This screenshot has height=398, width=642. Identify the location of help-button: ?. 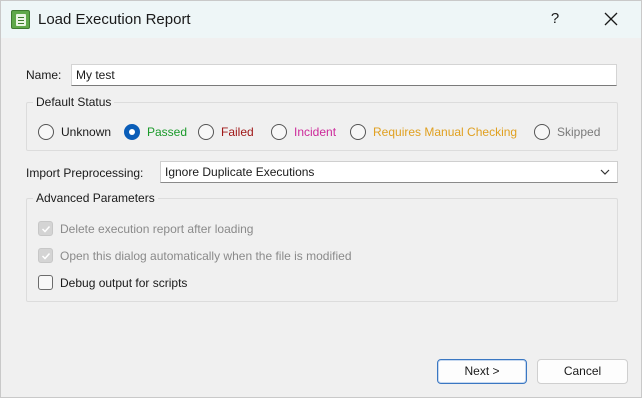
(555, 19).